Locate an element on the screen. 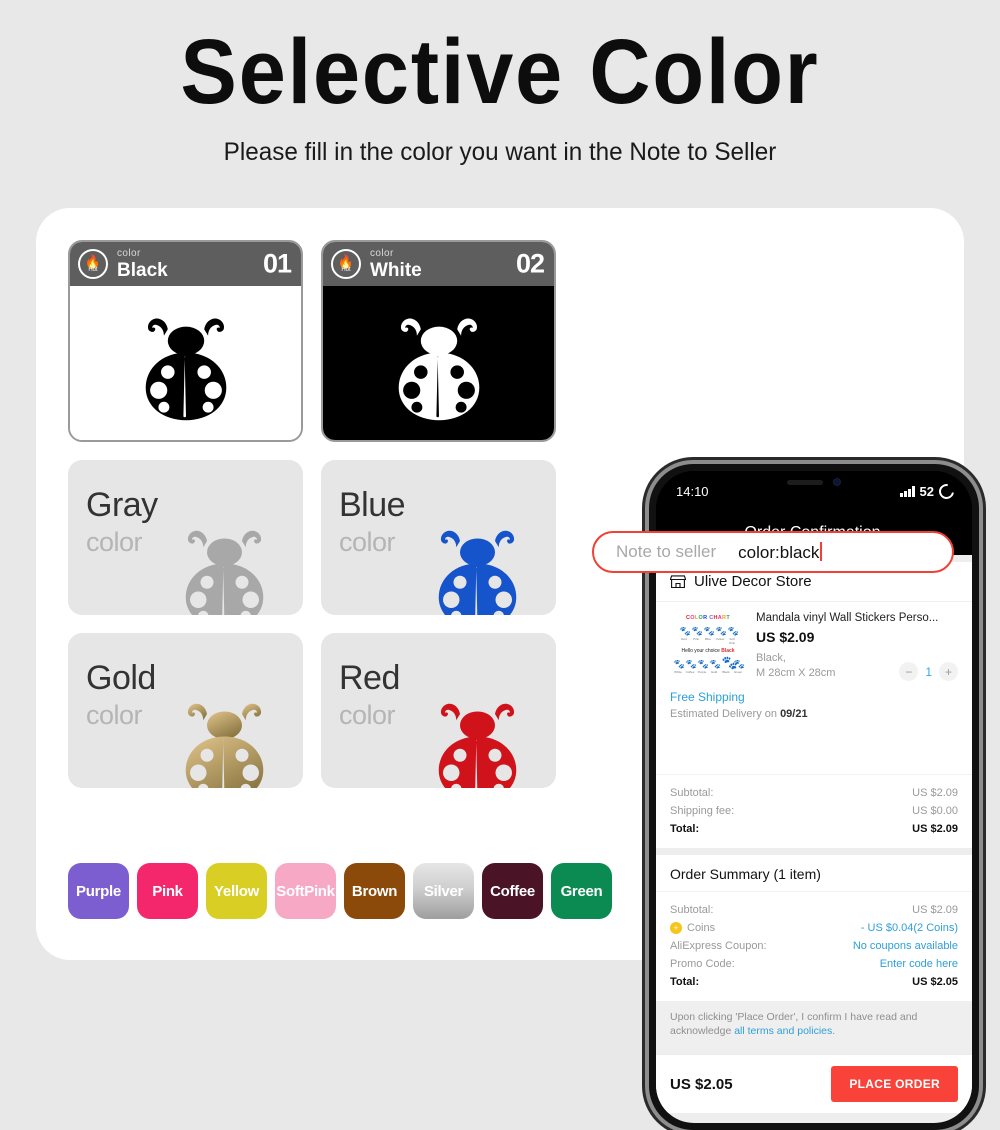 Image resolution: width=1000 pixels, height=1130 pixels. hot-badge: 🔥 Hot is located at coordinates (346, 264).